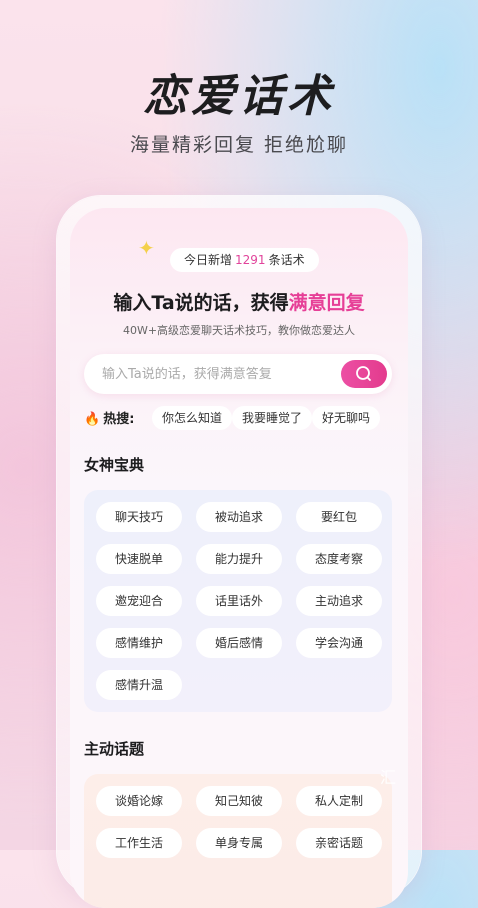 This screenshot has width=478, height=908. I want to click on topic-item: 知己知彼, so click(239, 801).